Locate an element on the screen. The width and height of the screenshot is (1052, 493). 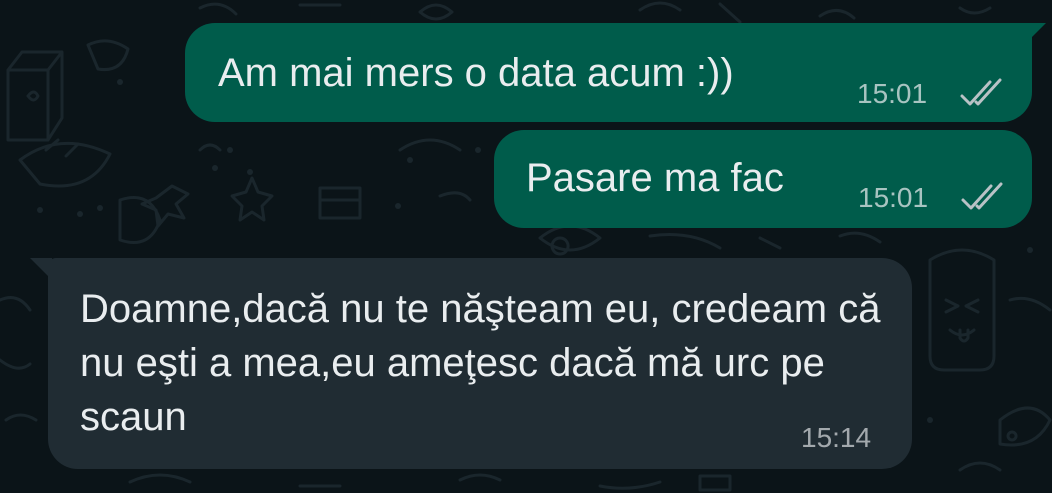
message-timestamp: 15:14 is located at coordinates (836, 437).